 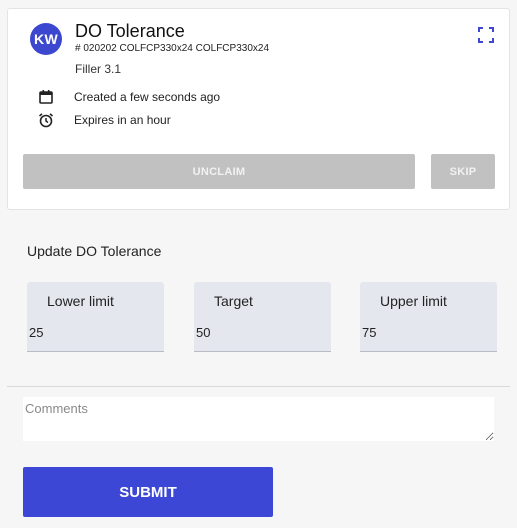 What do you see at coordinates (46, 97) in the screenshot?
I see `calendar-icon` at bounding box center [46, 97].